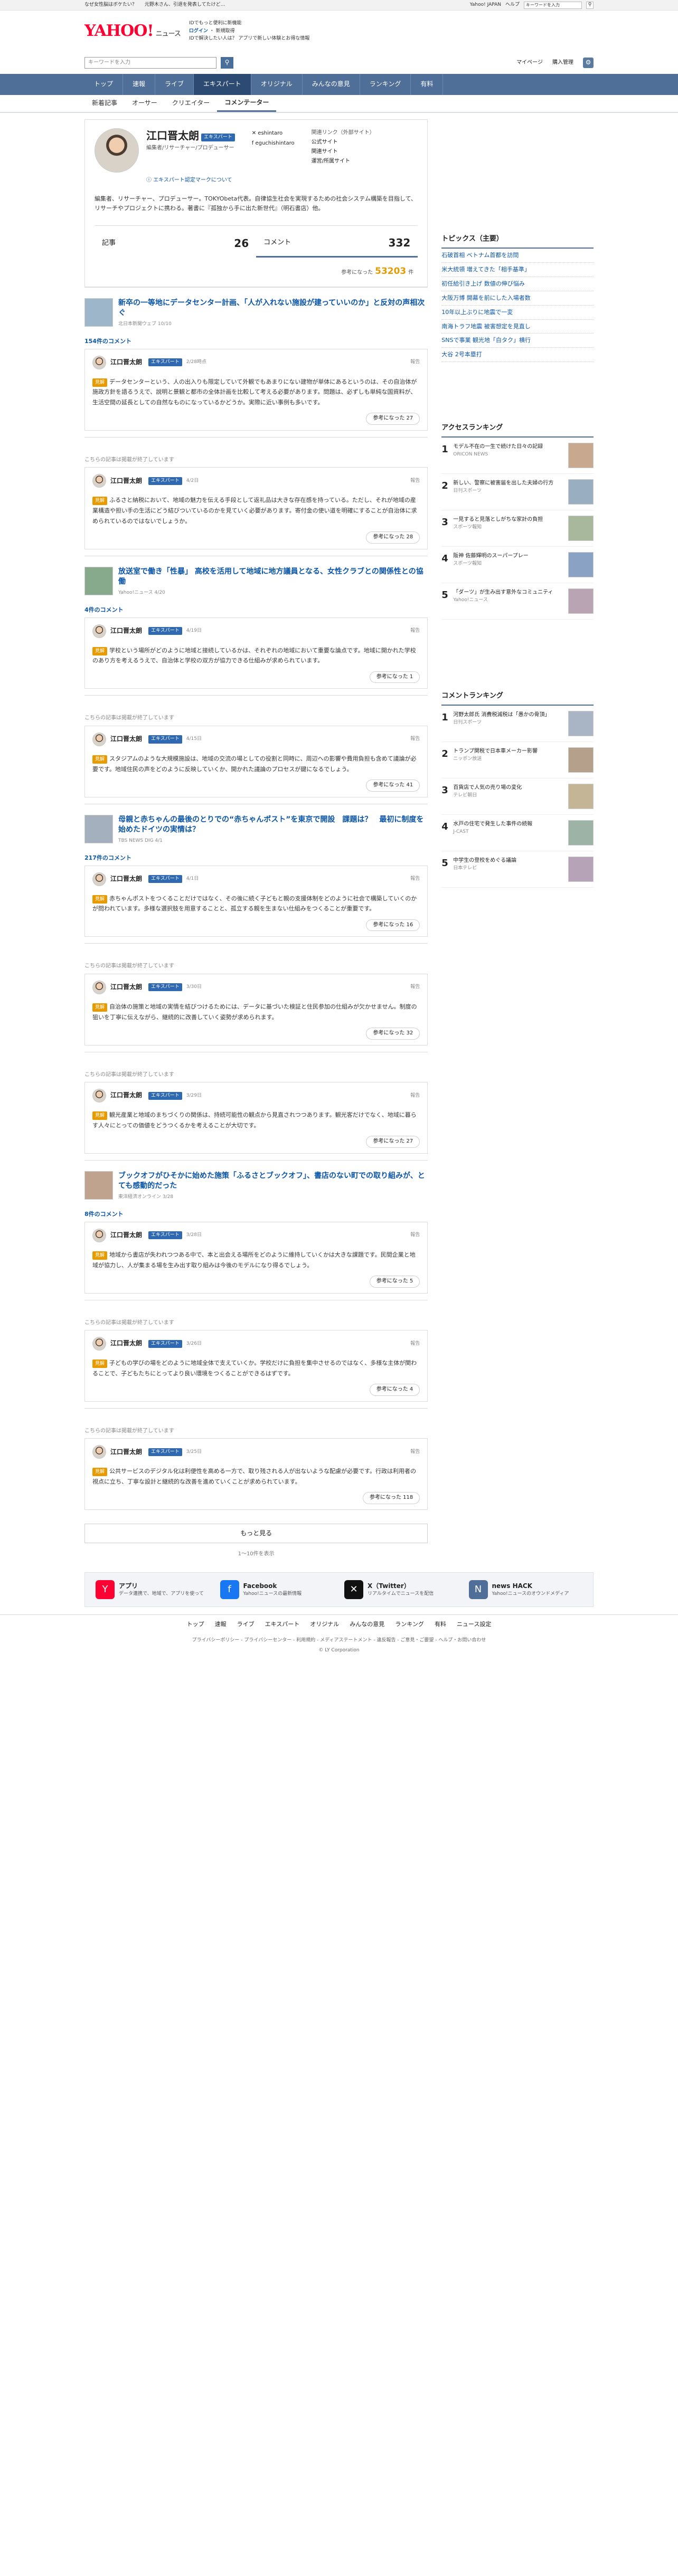 The height and width of the screenshot is (2576, 678). Describe the element at coordinates (517, 833) in the screenshot. I see `ranking-item: 4 水戸の住宅で発生した事件の続報 J-CAST` at that location.